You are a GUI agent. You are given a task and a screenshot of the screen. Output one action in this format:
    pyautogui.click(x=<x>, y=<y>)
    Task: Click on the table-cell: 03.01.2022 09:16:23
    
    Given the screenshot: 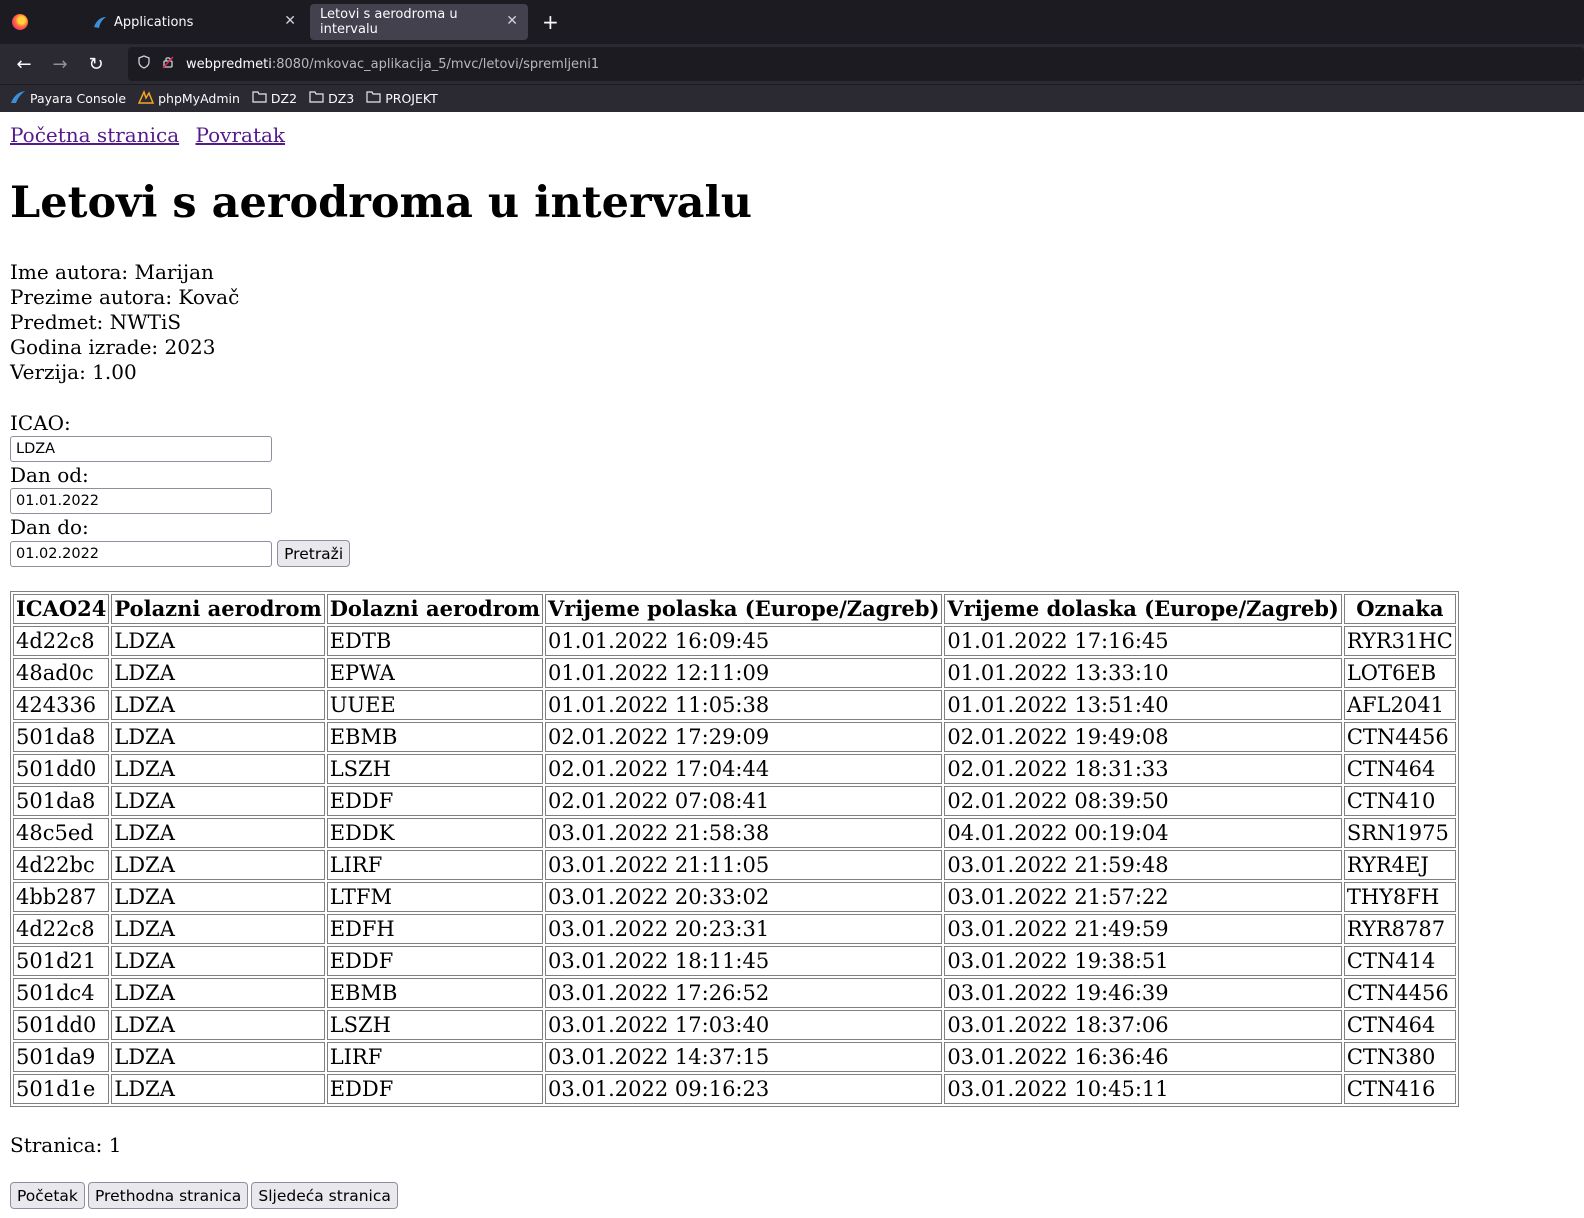 What is the action you would take?
    pyautogui.click(x=744, y=1089)
    